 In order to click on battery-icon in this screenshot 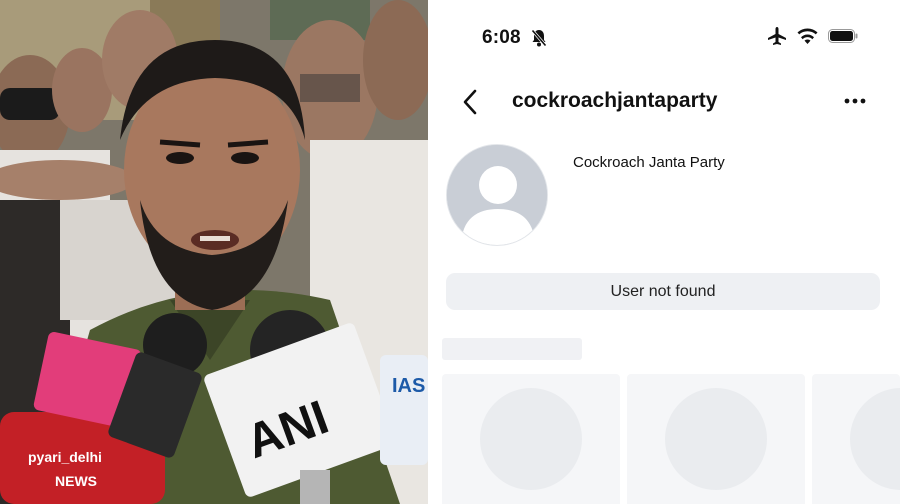, I will do `click(843, 36)`.